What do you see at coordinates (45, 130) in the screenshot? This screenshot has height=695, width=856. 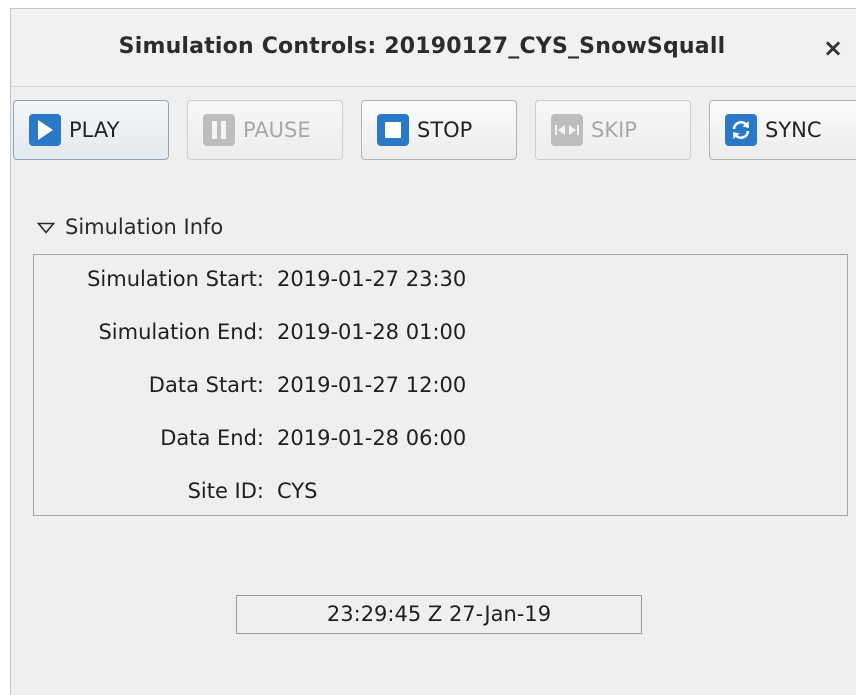 I see `play-icon` at bounding box center [45, 130].